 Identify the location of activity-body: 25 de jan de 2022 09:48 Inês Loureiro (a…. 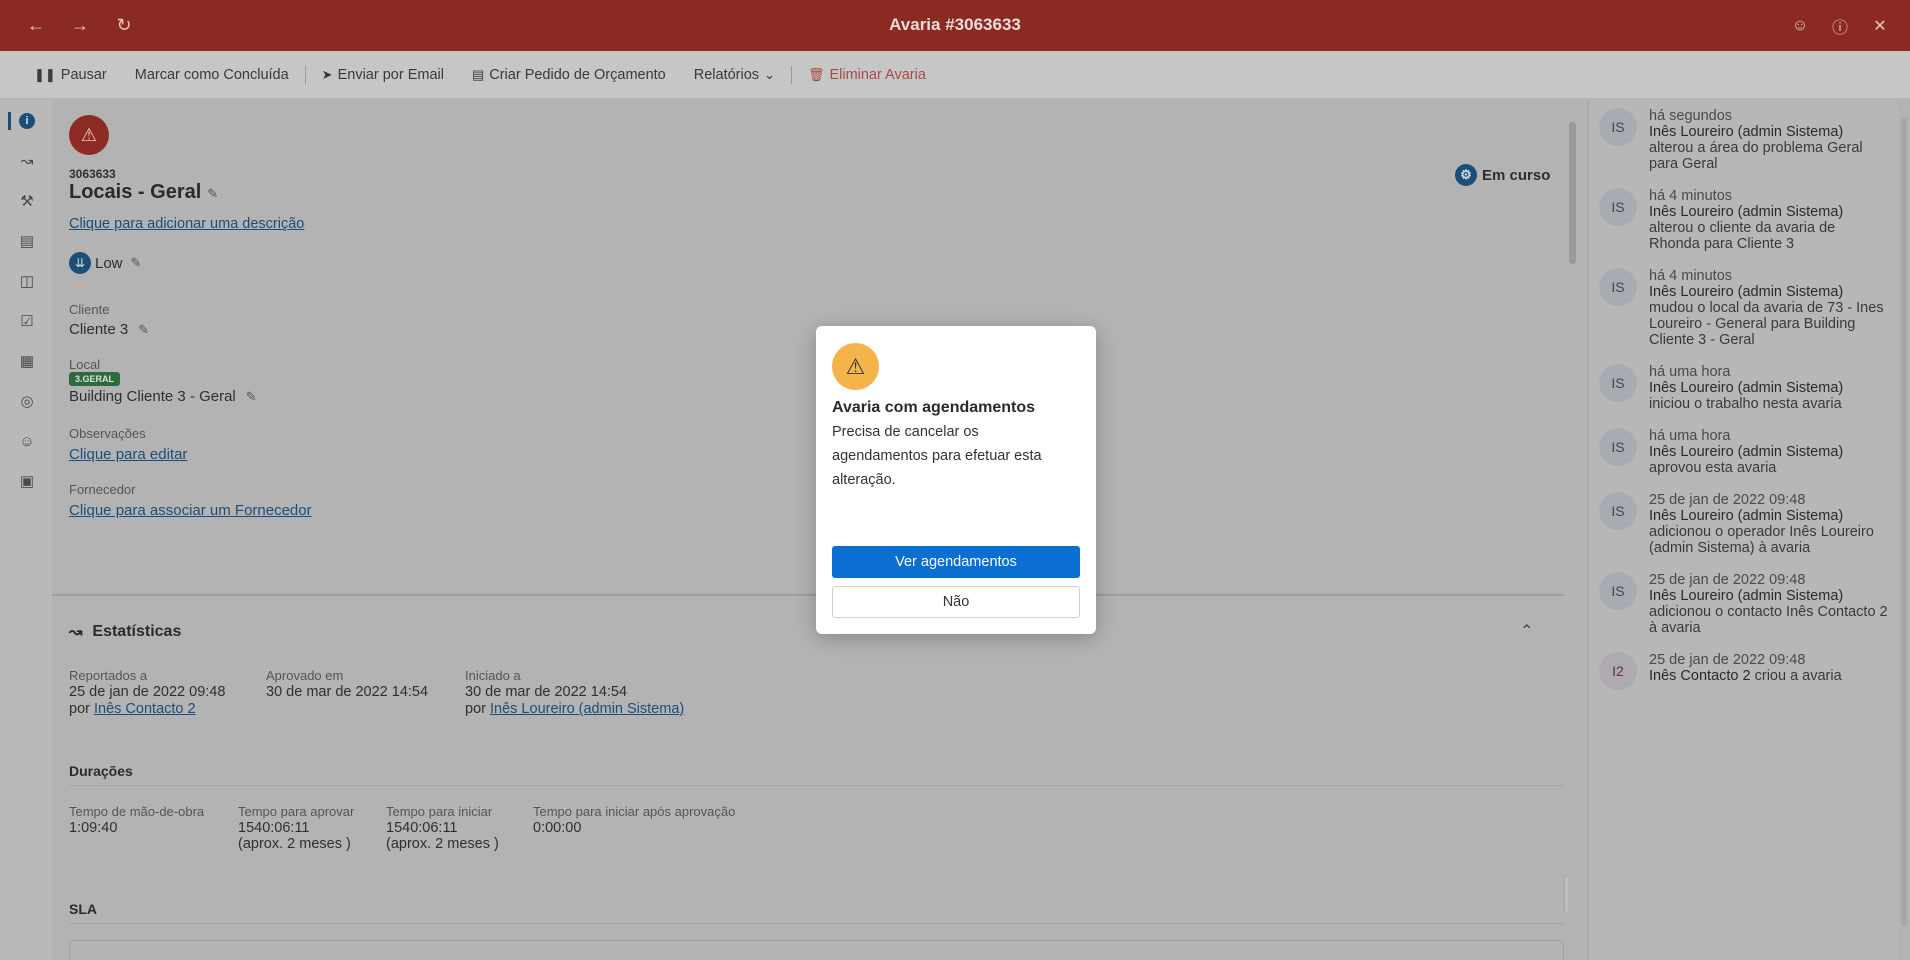
(1769, 604).